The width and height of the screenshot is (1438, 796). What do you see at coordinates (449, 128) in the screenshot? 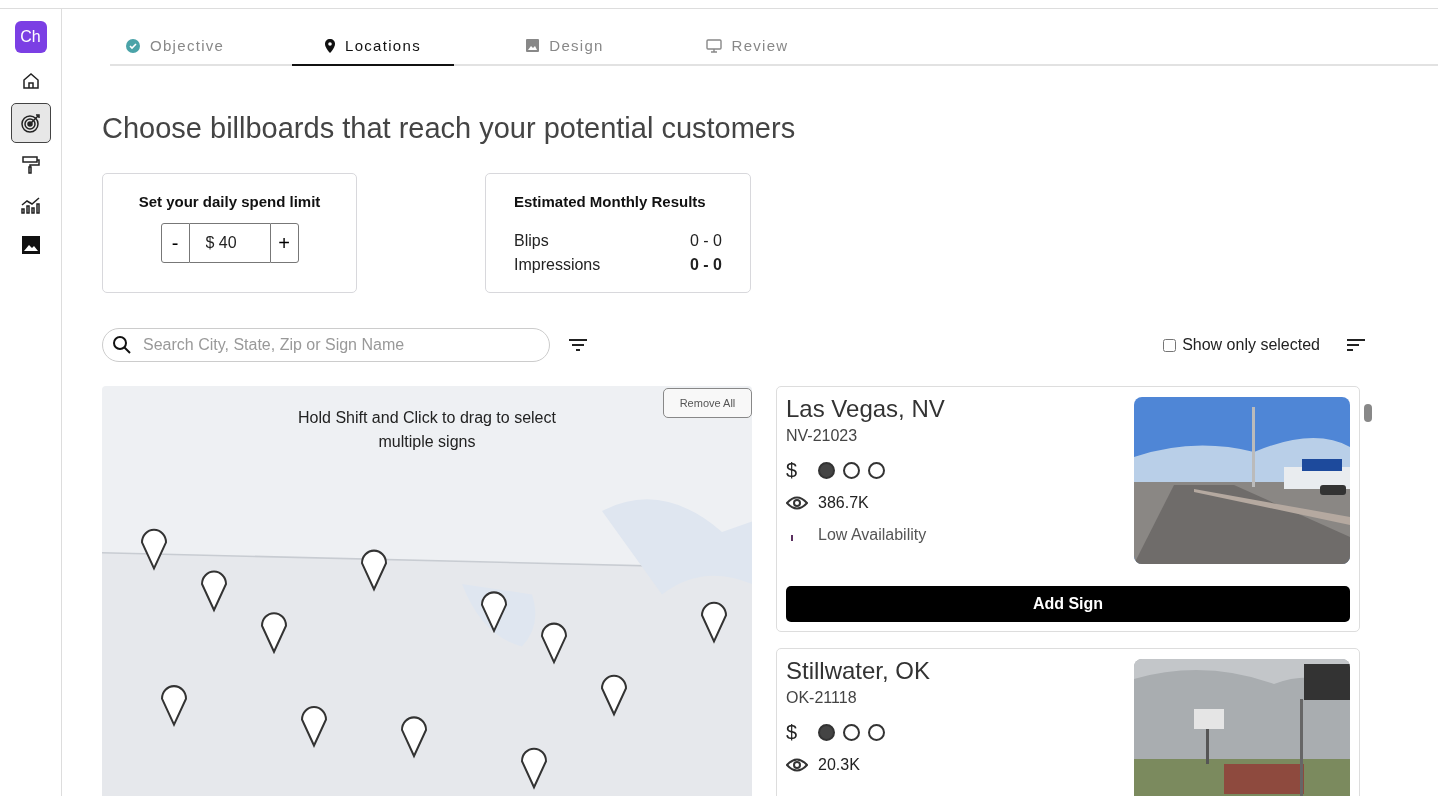
I see `page-heading: Choose billboards that reach your potential customers` at bounding box center [449, 128].